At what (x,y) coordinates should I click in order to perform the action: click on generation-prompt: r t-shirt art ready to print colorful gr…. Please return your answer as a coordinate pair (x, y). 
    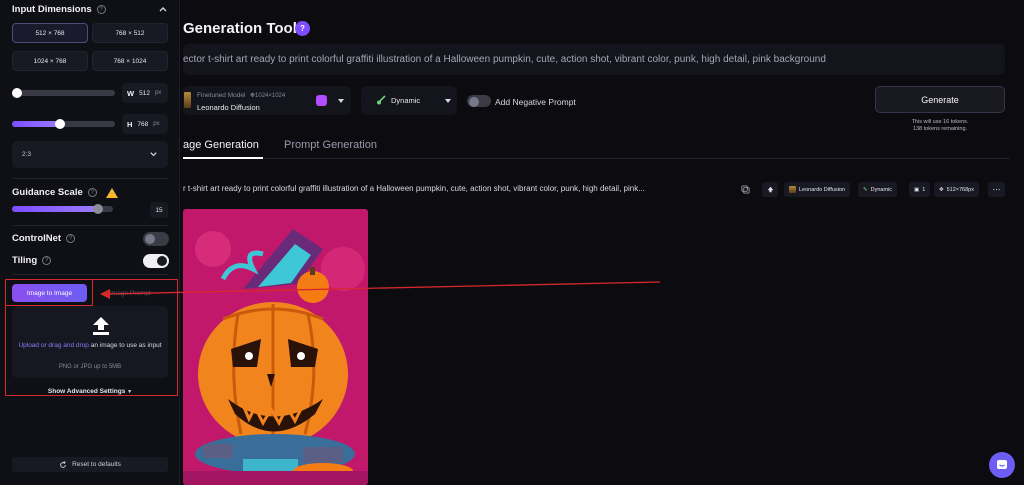
    Looking at the image, I should click on (414, 188).